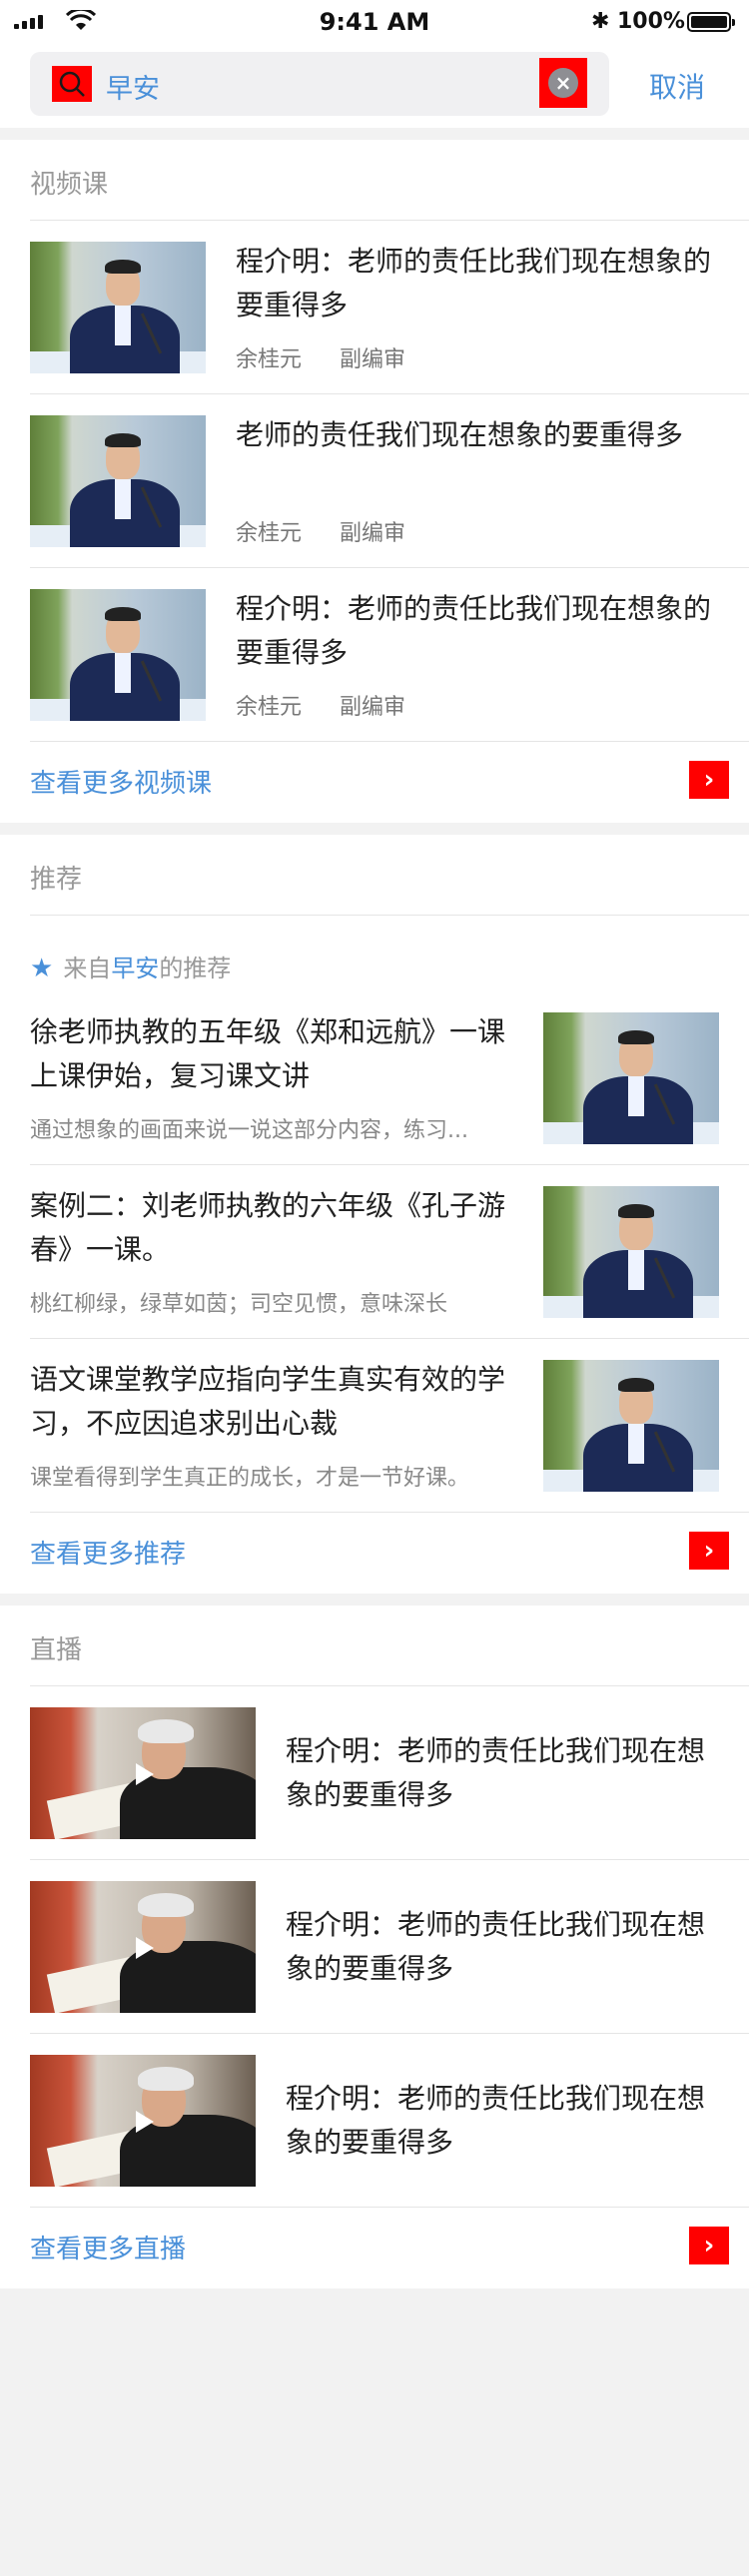 This screenshot has height=2576, width=749. I want to click on search-box: 早安 ×, so click(319, 84).